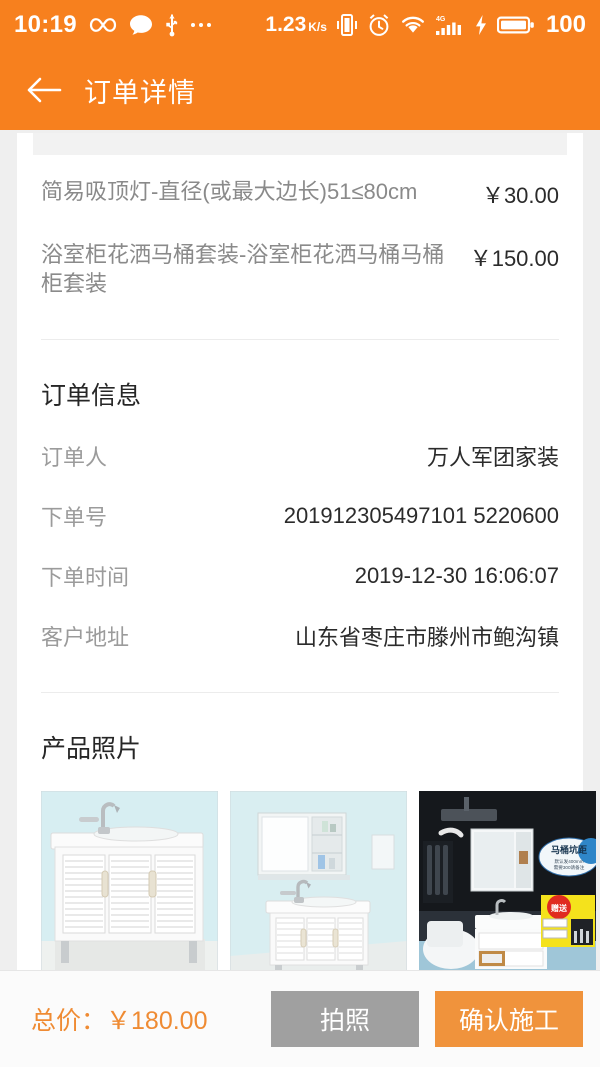 This screenshot has height=1067, width=600. Describe the element at coordinates (296, 24) in the screenshot. I see `network-speed: 1.23 K/s` at that location.